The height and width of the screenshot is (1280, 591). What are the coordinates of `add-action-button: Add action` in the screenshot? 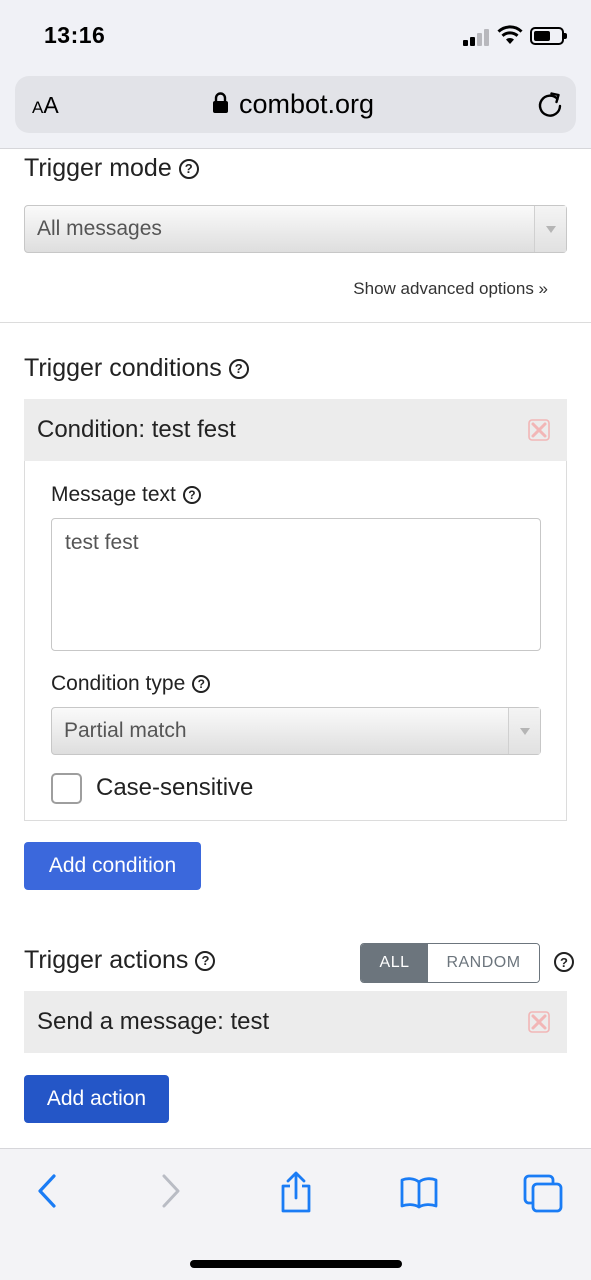 It's located at (96, 1099).